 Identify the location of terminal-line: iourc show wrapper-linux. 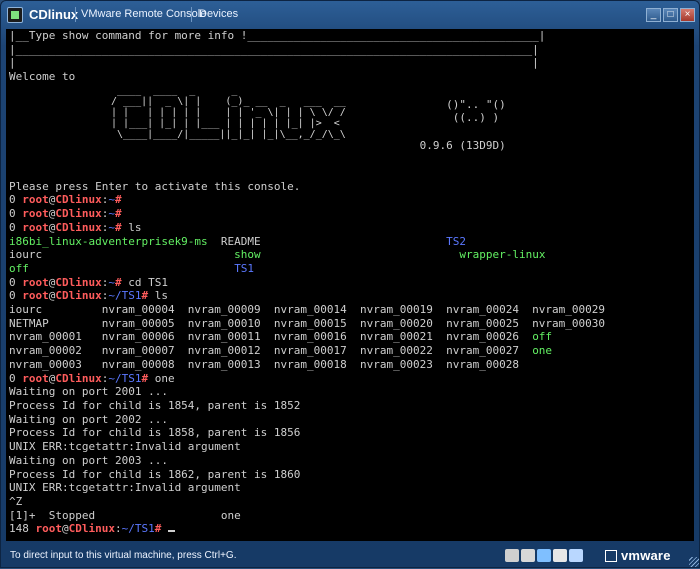
(307, 255).